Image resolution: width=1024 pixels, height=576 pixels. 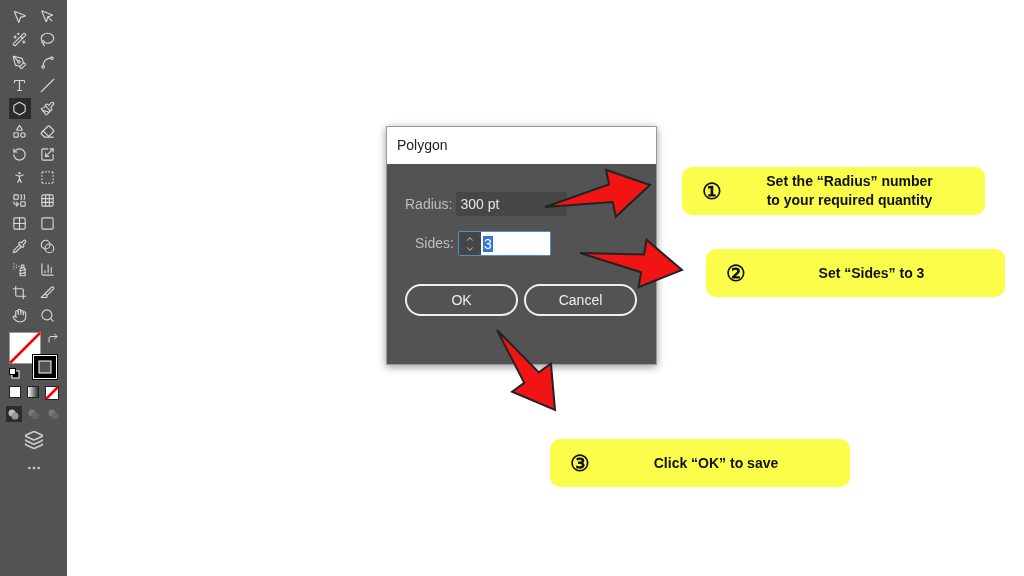 I want to click on gradient-button, so click(x=32, y=392).